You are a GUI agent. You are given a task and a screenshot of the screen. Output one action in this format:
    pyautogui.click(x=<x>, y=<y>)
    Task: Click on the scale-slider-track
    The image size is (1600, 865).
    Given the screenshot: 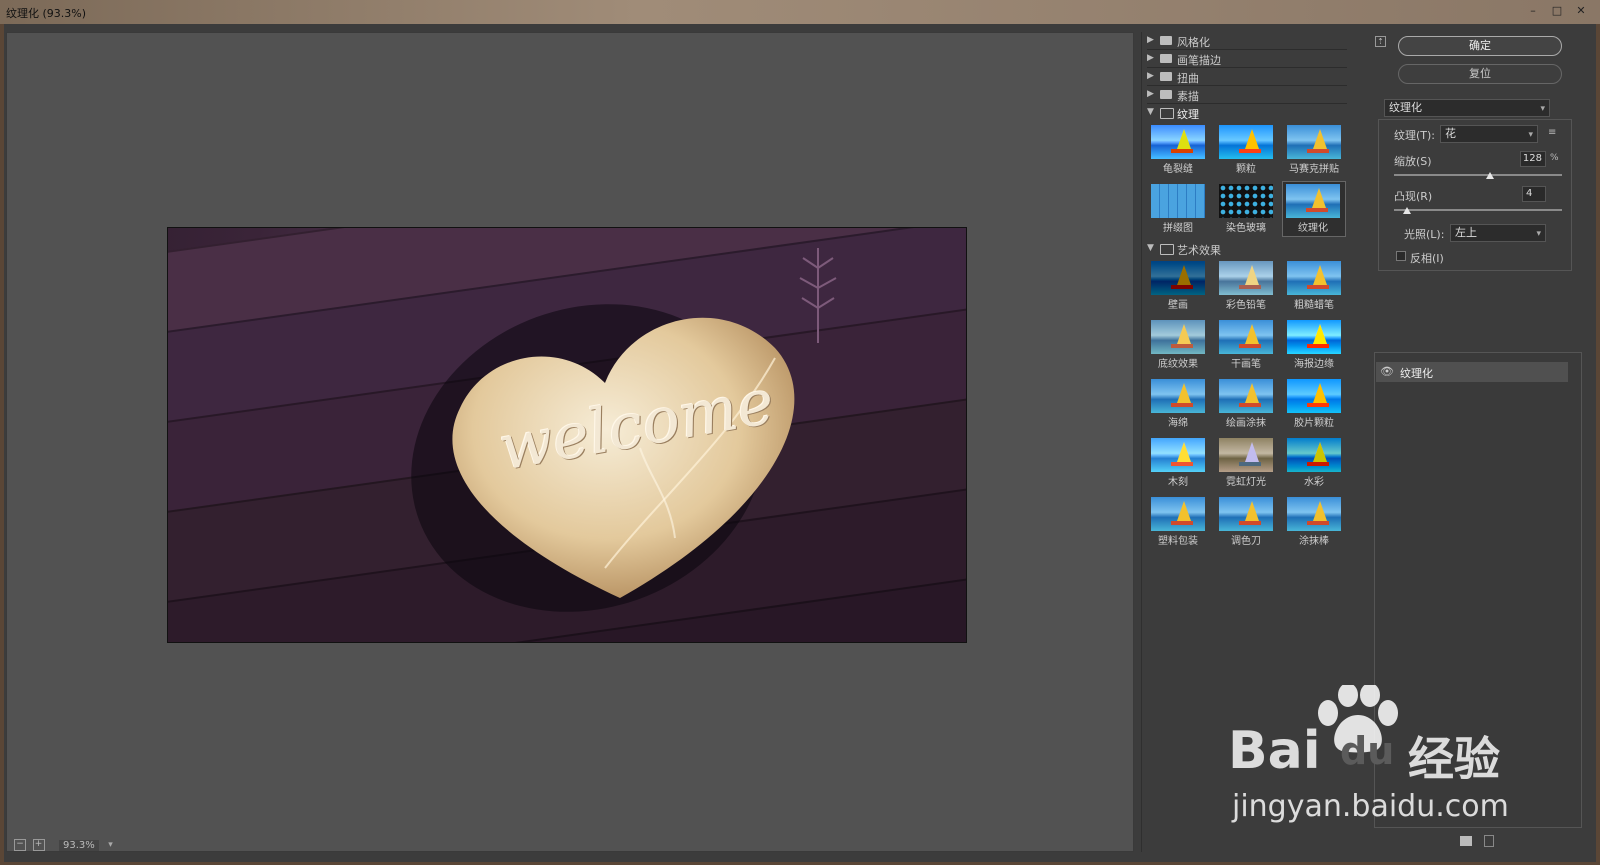 What is the action you would take?
    pyautogui.click(x=1478, y=175)
    